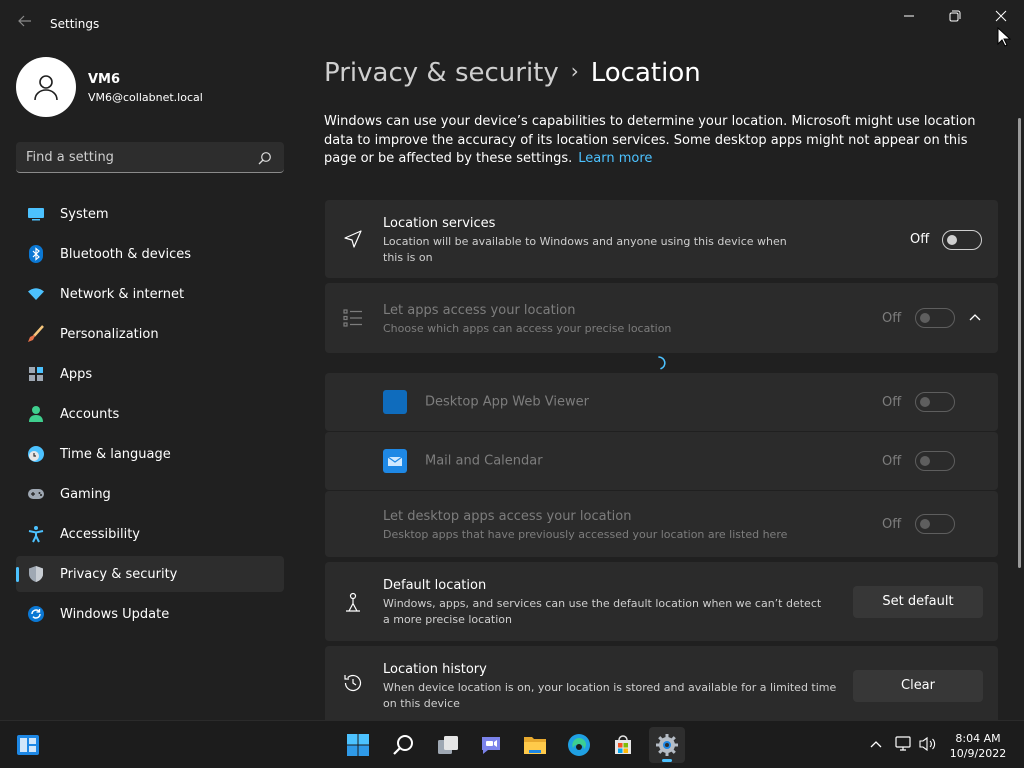 The width and height of the screenshot is (1024, 768). Describe the element at coordinates (535, 745) in the screenshot. I see `file-explorer-icon` at that location.